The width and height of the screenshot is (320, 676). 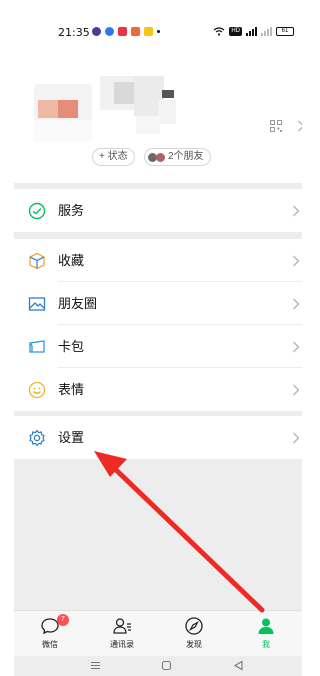 What do you see at coordinates (238, 665) in the screenshot?
I see `back-icon` at bounding box center [238, 665].